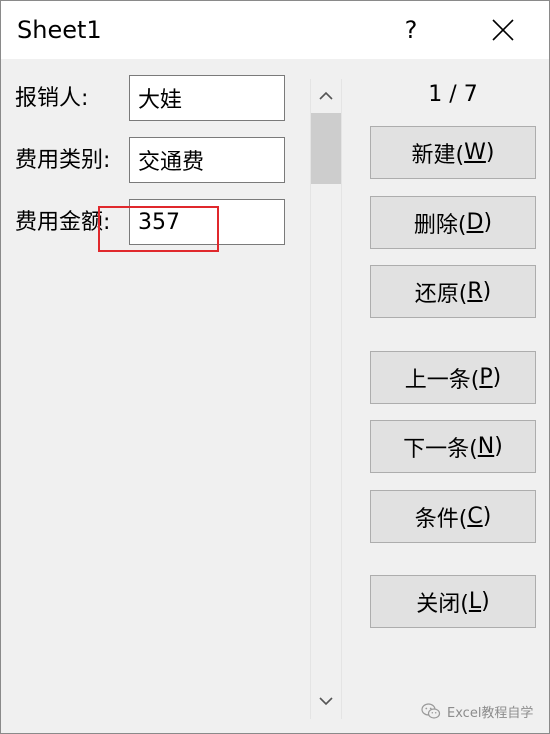  What do you see at coordinates (431, 710) in the screenshot?
I see `wechat-icon` at bounding box center [431, 710].